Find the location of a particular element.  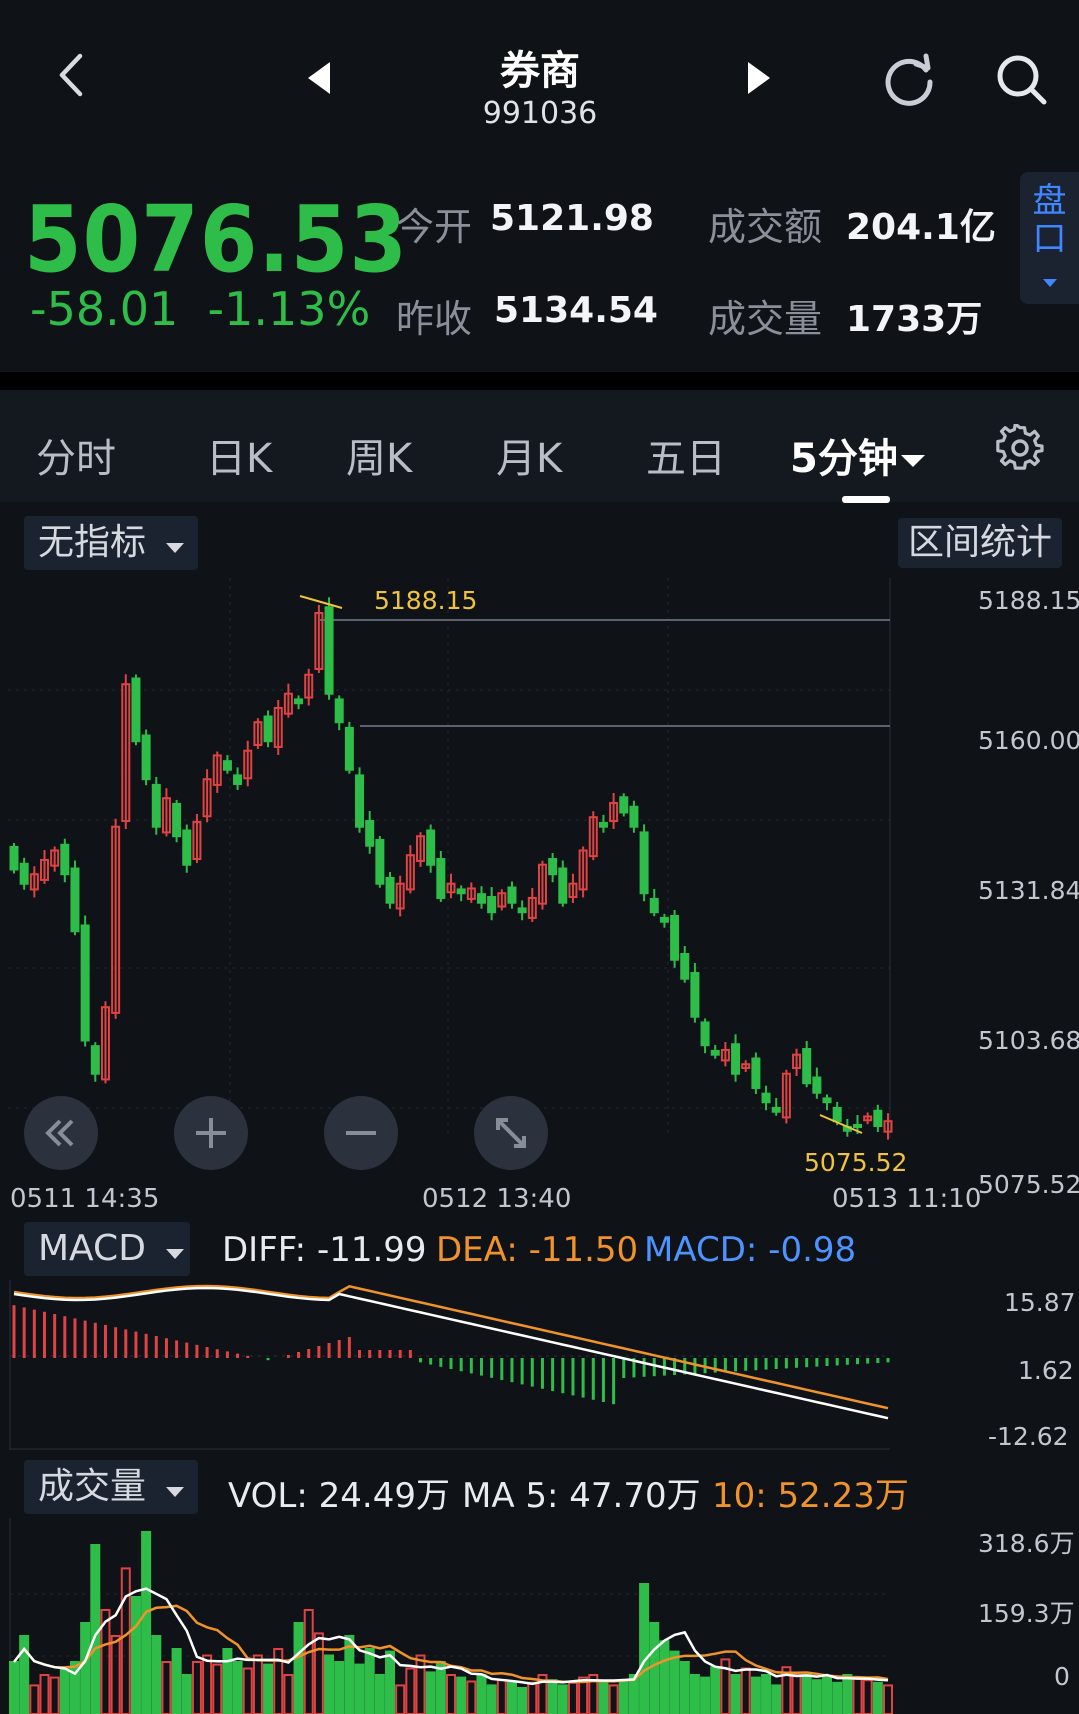

fullscreen-button is located at coordinates (511, 1133).